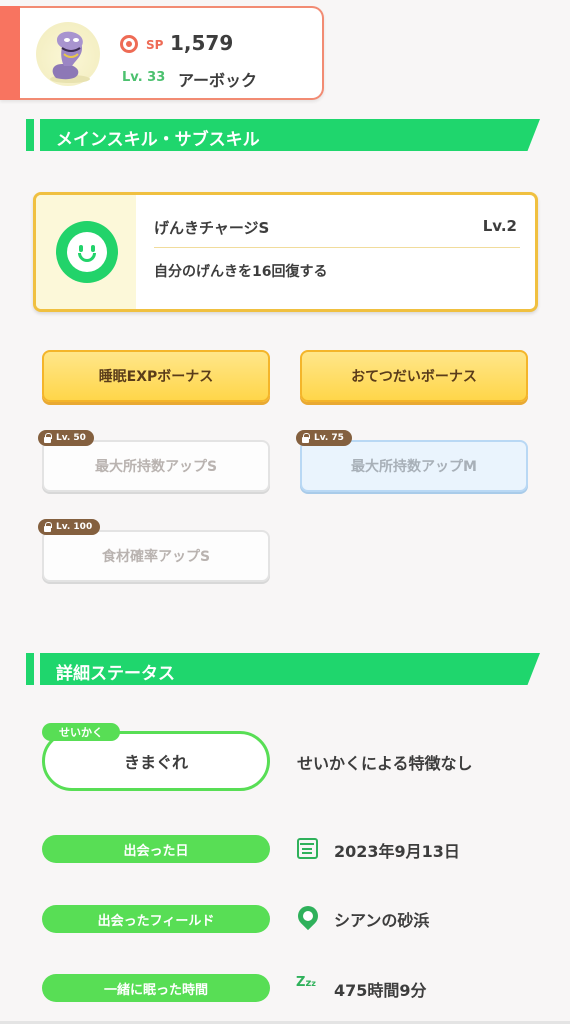 The width and height of the screenshot is (570, 1024). I want to click on section-title: メインスキル・サブスキル, so click(158, 140).